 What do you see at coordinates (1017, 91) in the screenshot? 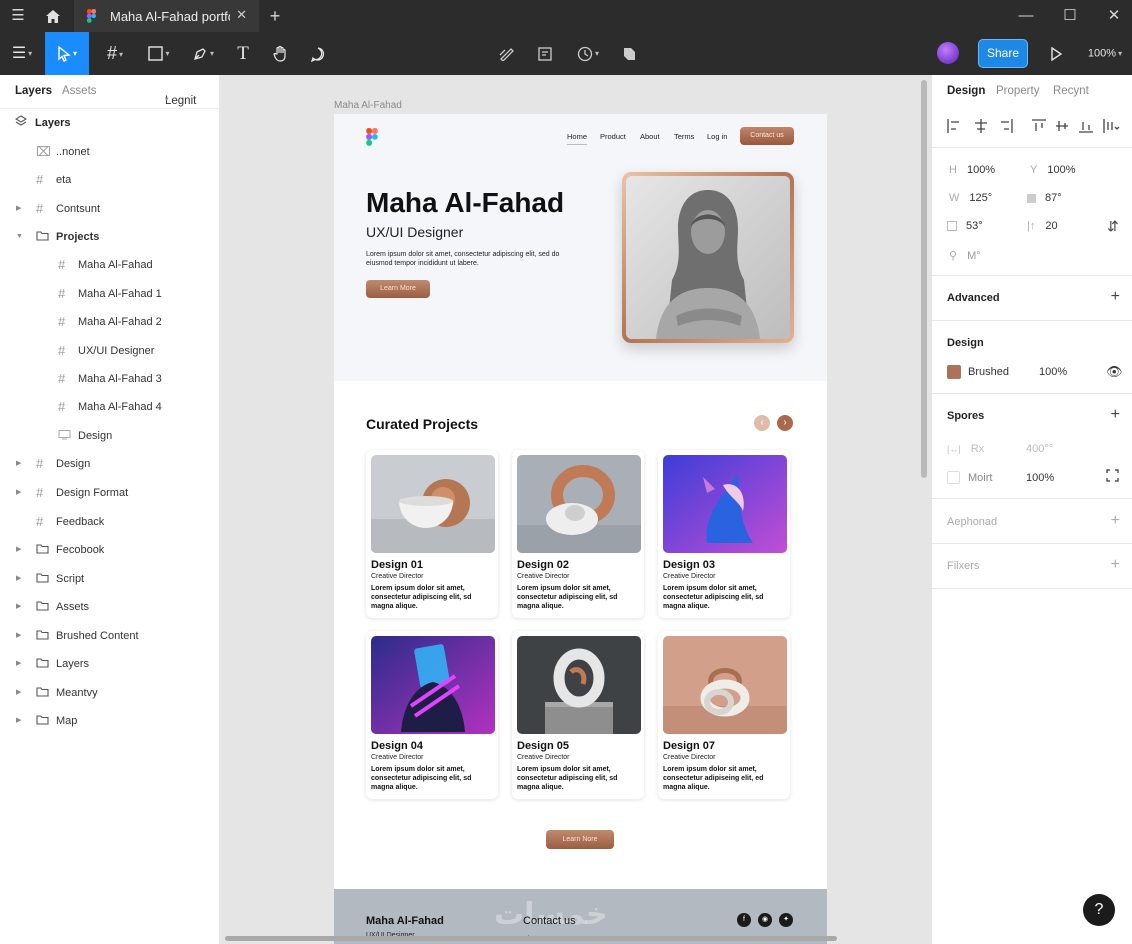
I see `tab-property: Property` at bounding box center [1017, 91].